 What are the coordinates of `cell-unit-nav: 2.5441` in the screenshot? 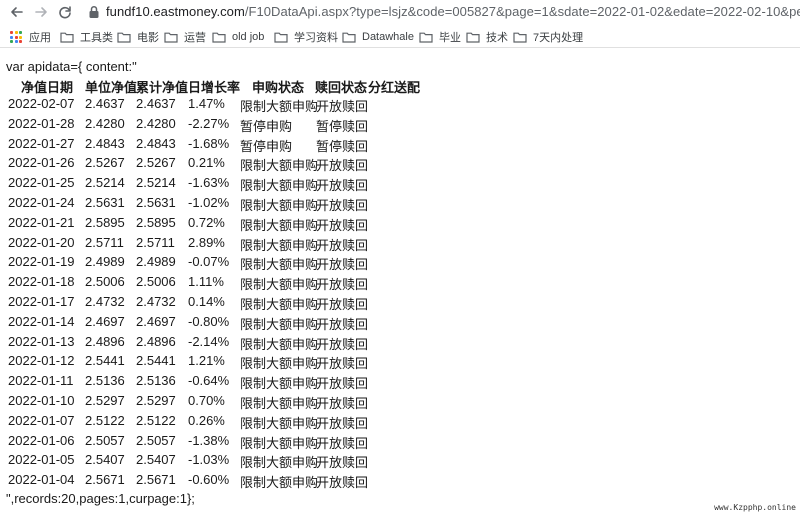 It's located at (105, 361).